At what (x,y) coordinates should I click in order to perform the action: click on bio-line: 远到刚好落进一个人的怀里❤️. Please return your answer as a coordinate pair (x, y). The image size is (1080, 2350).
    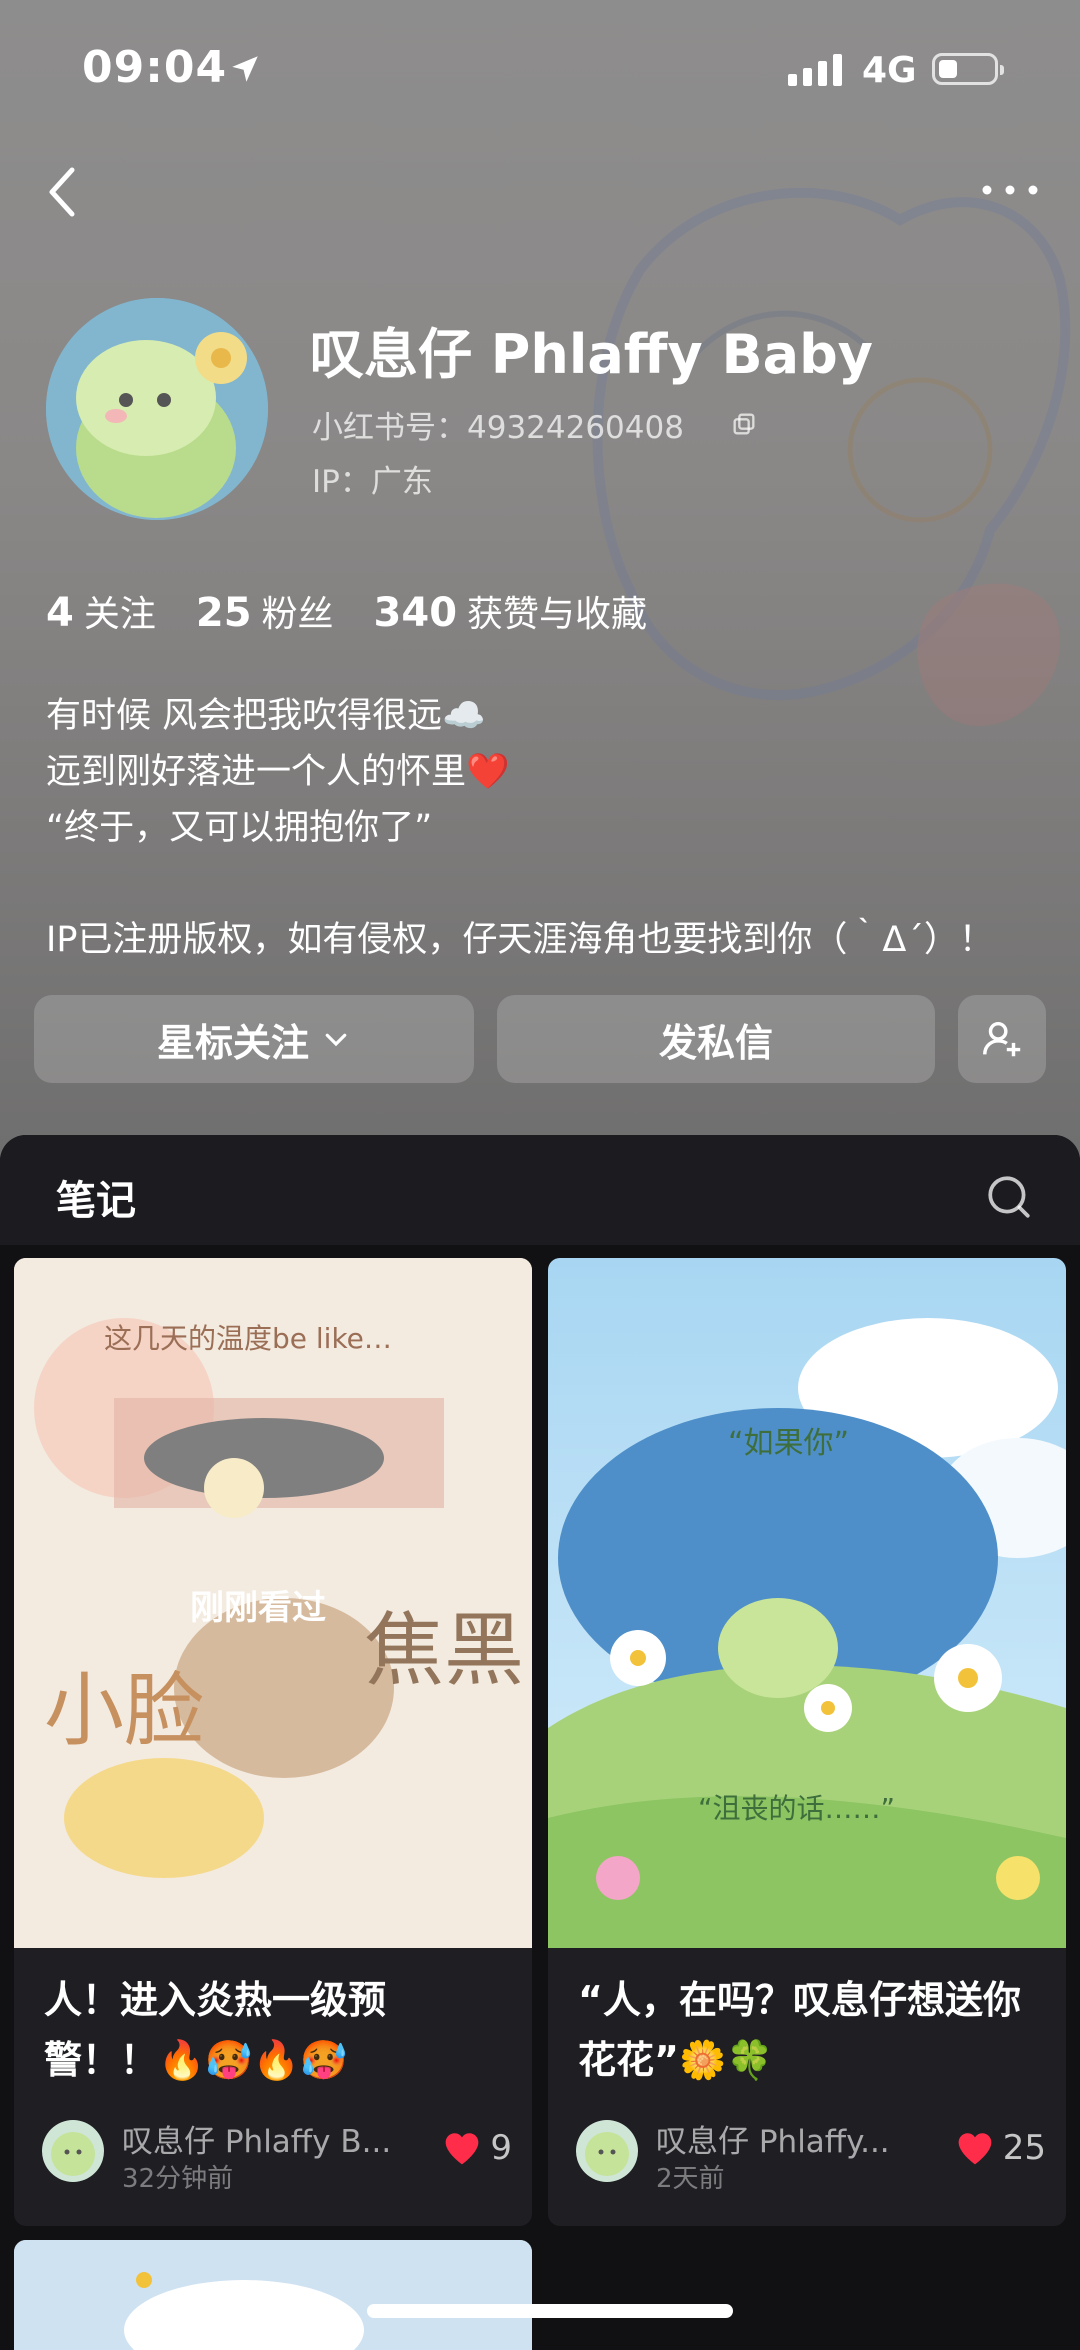
    Looking at the image, I should click on (278, 772).